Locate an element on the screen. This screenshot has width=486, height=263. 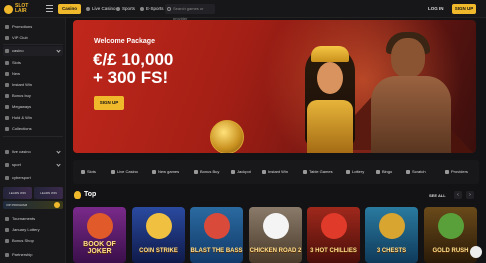
sidebar-item-label: Collections is located at coordinates (22, 128).